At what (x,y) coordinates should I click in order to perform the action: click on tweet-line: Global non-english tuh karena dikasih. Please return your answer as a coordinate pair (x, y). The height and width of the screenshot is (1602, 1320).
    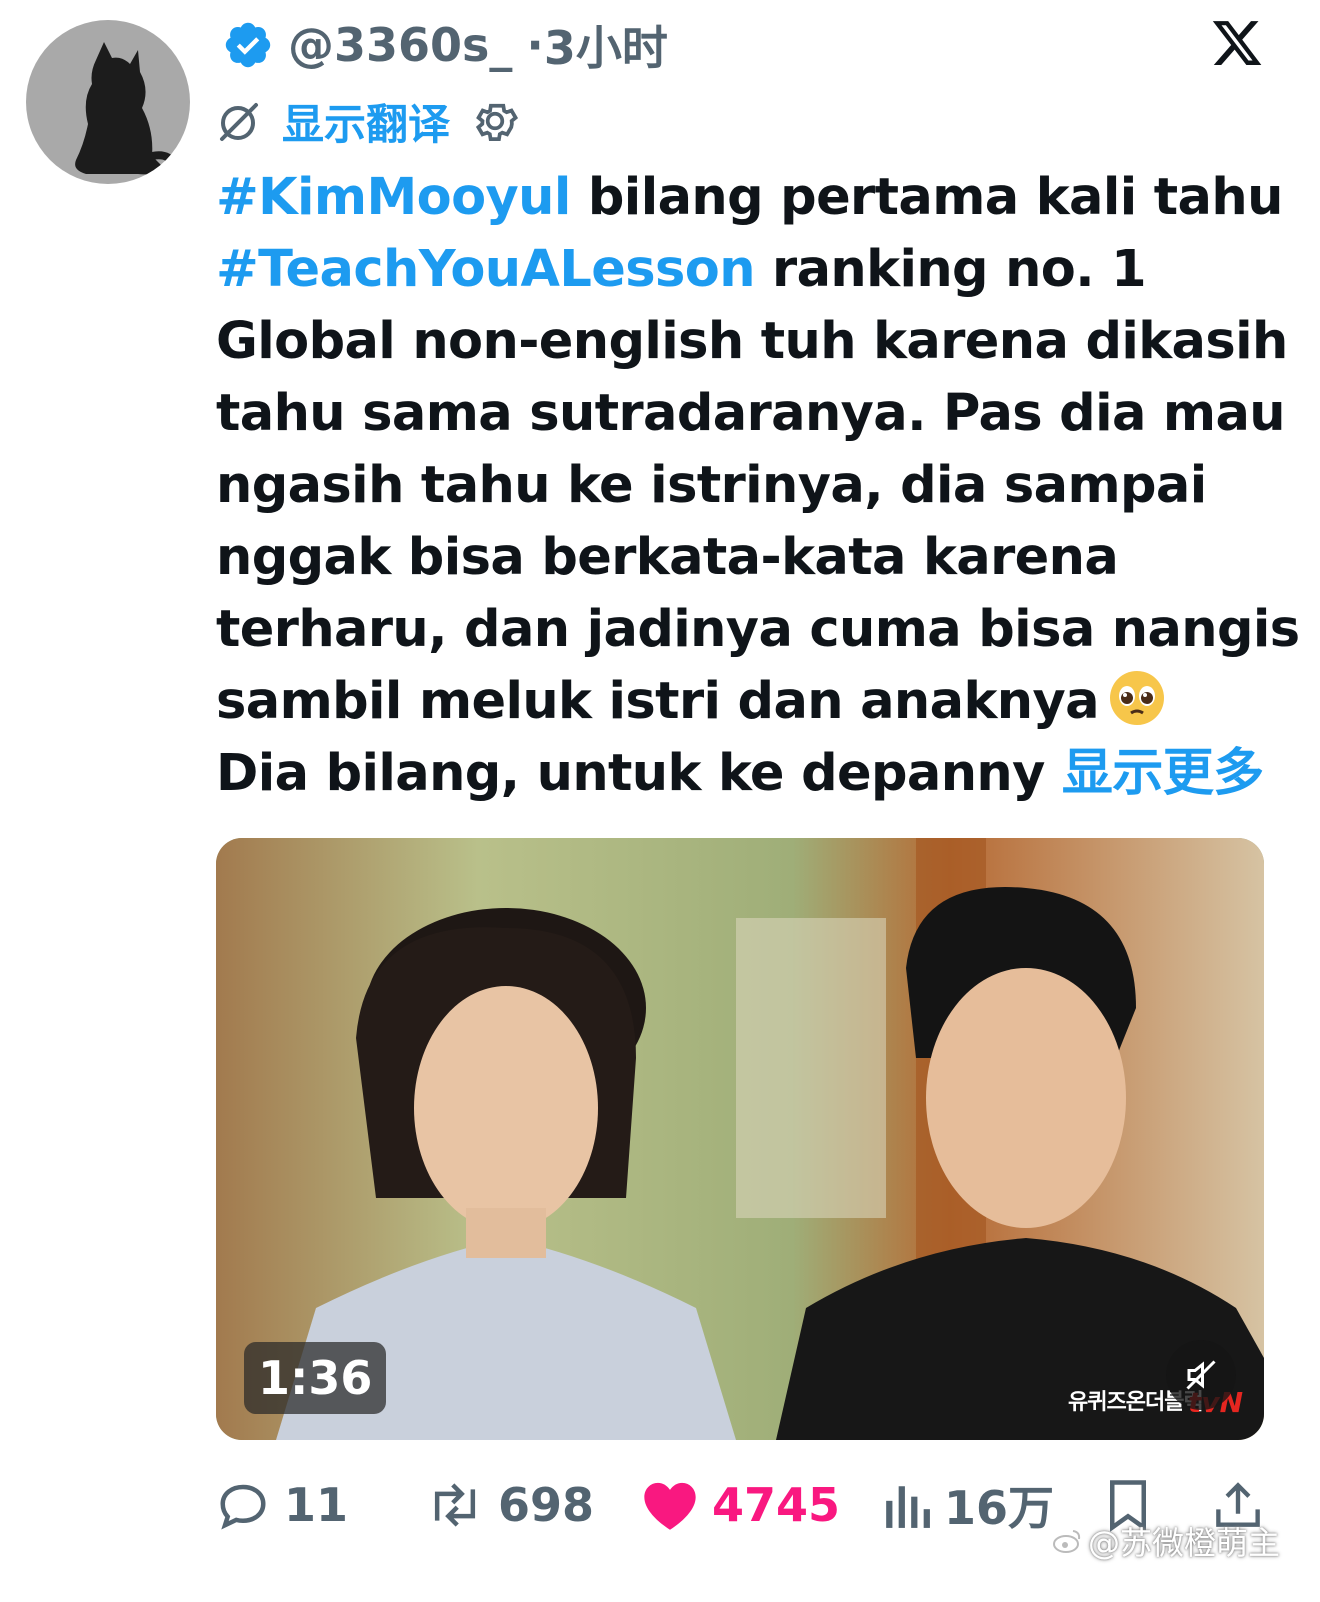
    Looking at the image, I should click on (752, 341).